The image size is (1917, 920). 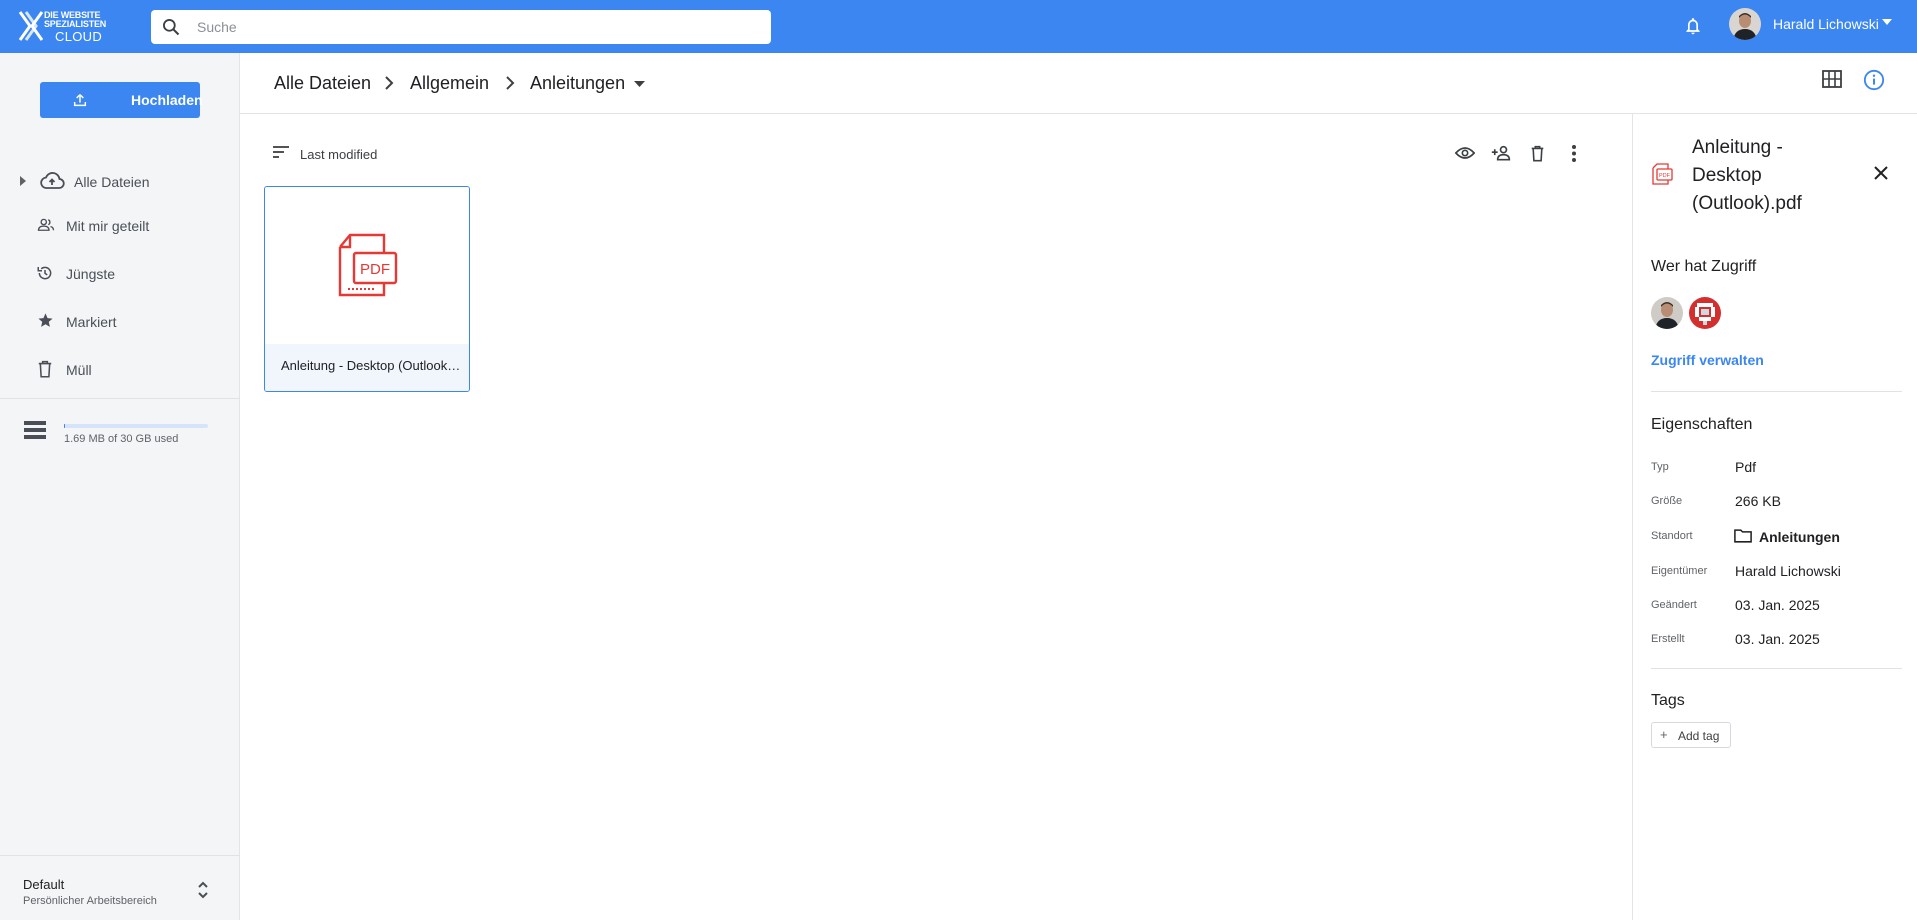 I want to click on sidebar-item-trash: Müll, so click(x=119, y=370).